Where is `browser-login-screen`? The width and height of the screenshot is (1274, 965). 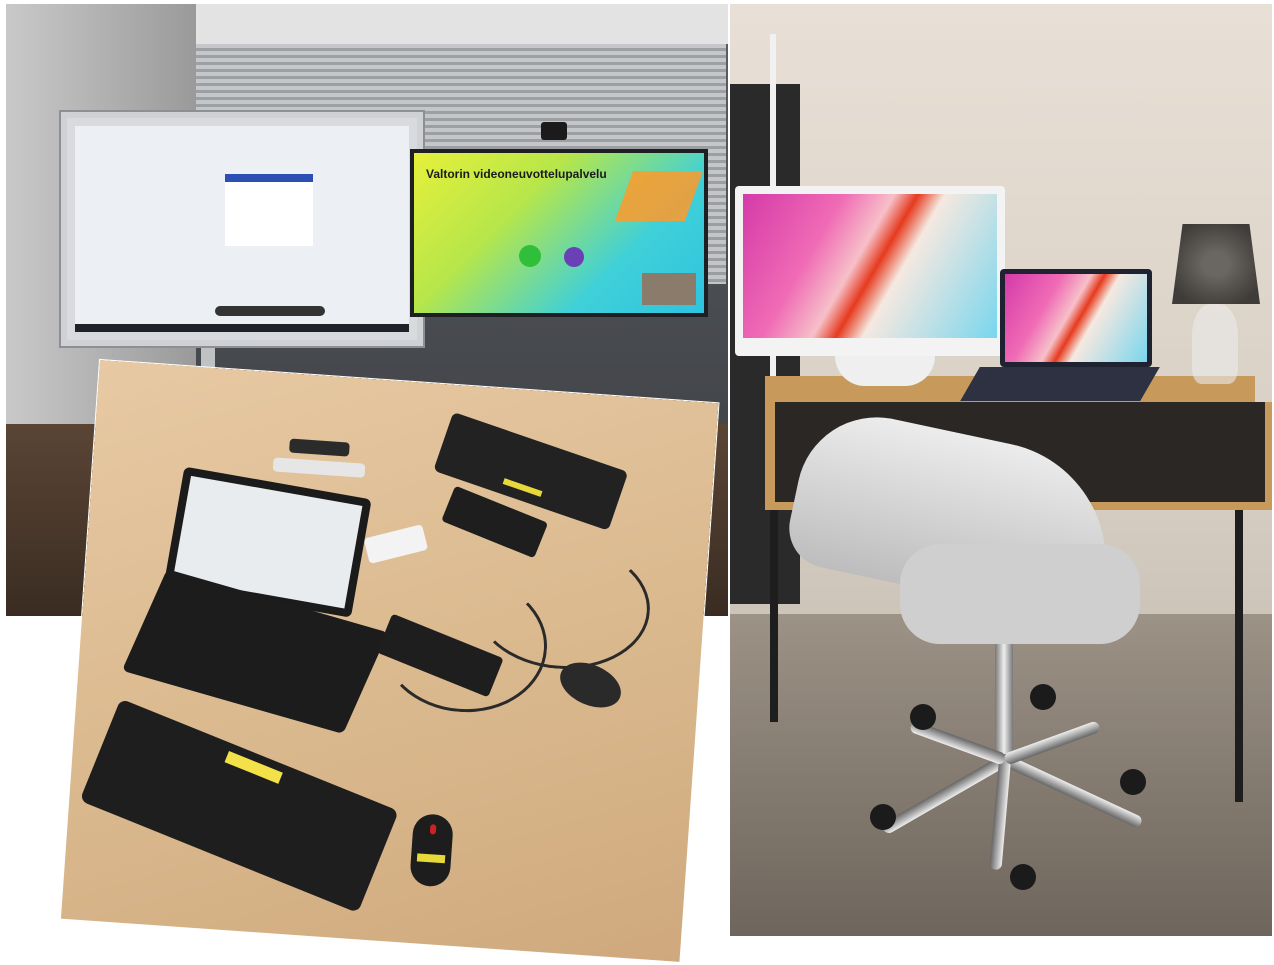
browser-login-screen is located at coordinates (242, 229).